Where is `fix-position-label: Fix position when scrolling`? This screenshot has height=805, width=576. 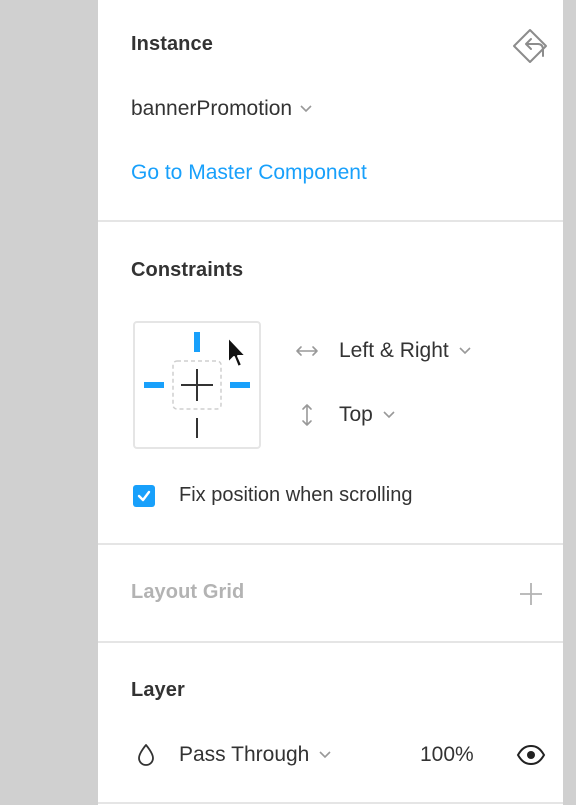
fix-position-label: Fix position when scrolling is located at coordinates (296, 495).